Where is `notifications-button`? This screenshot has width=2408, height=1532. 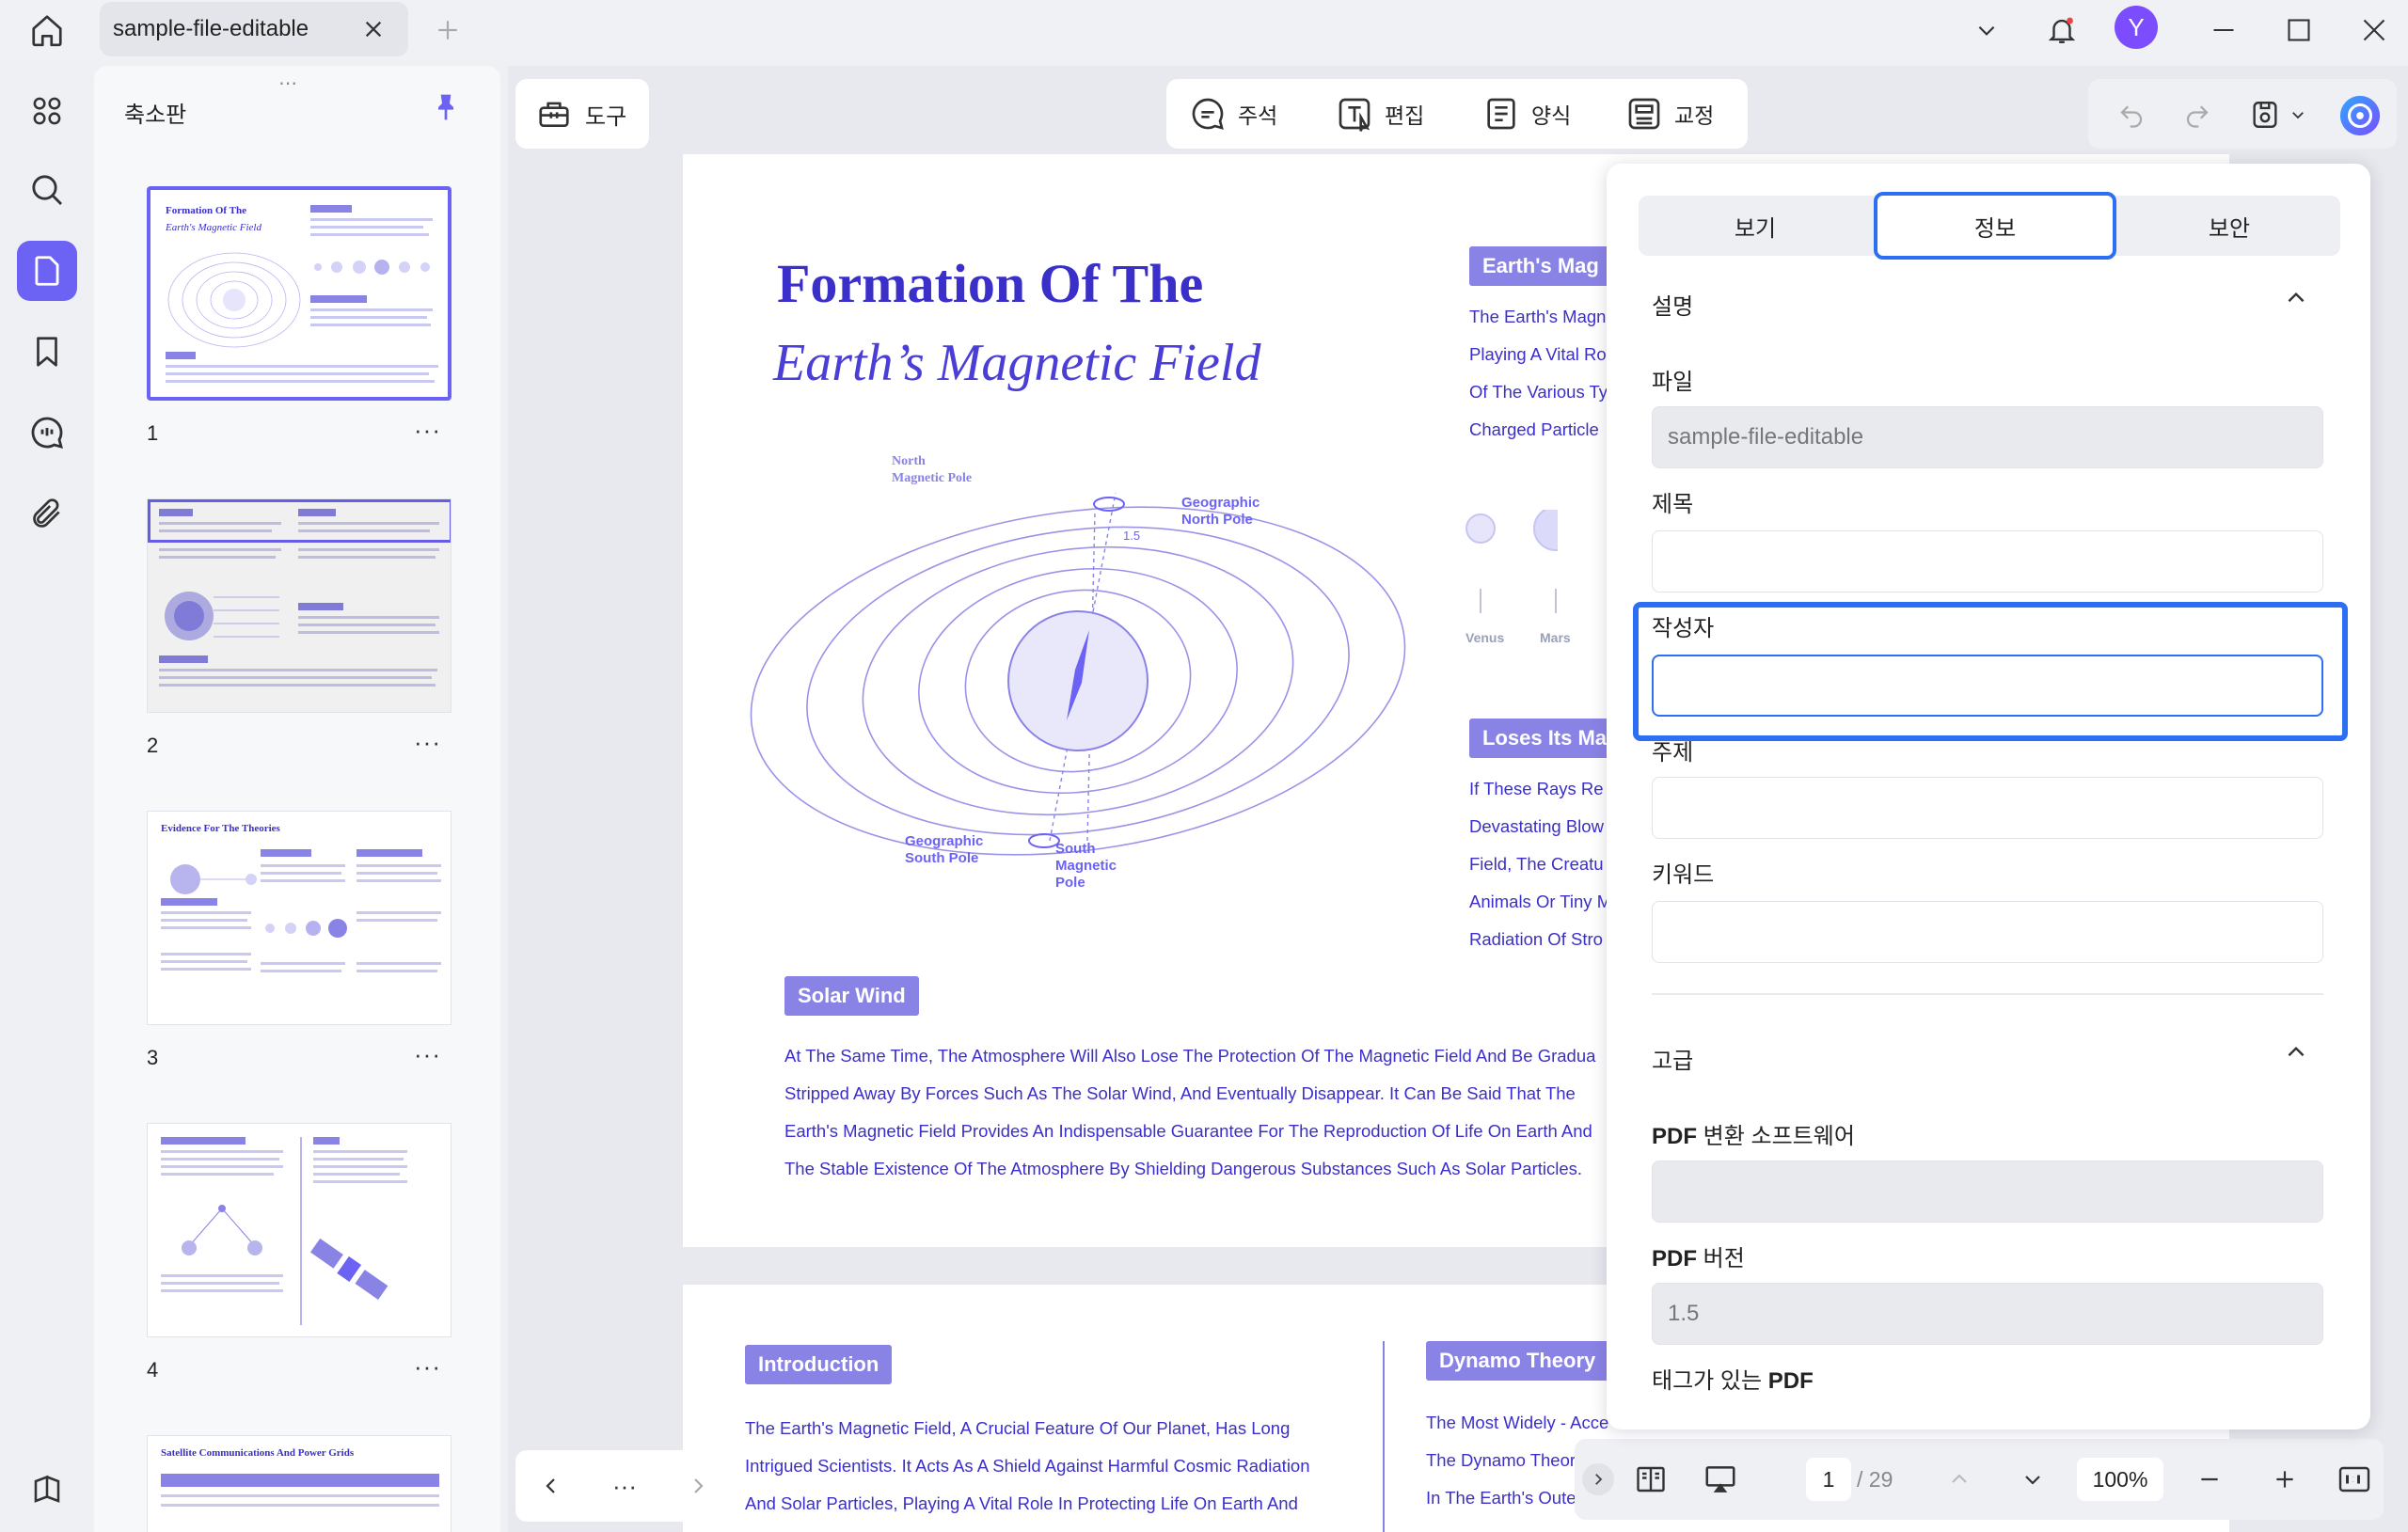 notifications-button is located at coordinates (2062, 30).